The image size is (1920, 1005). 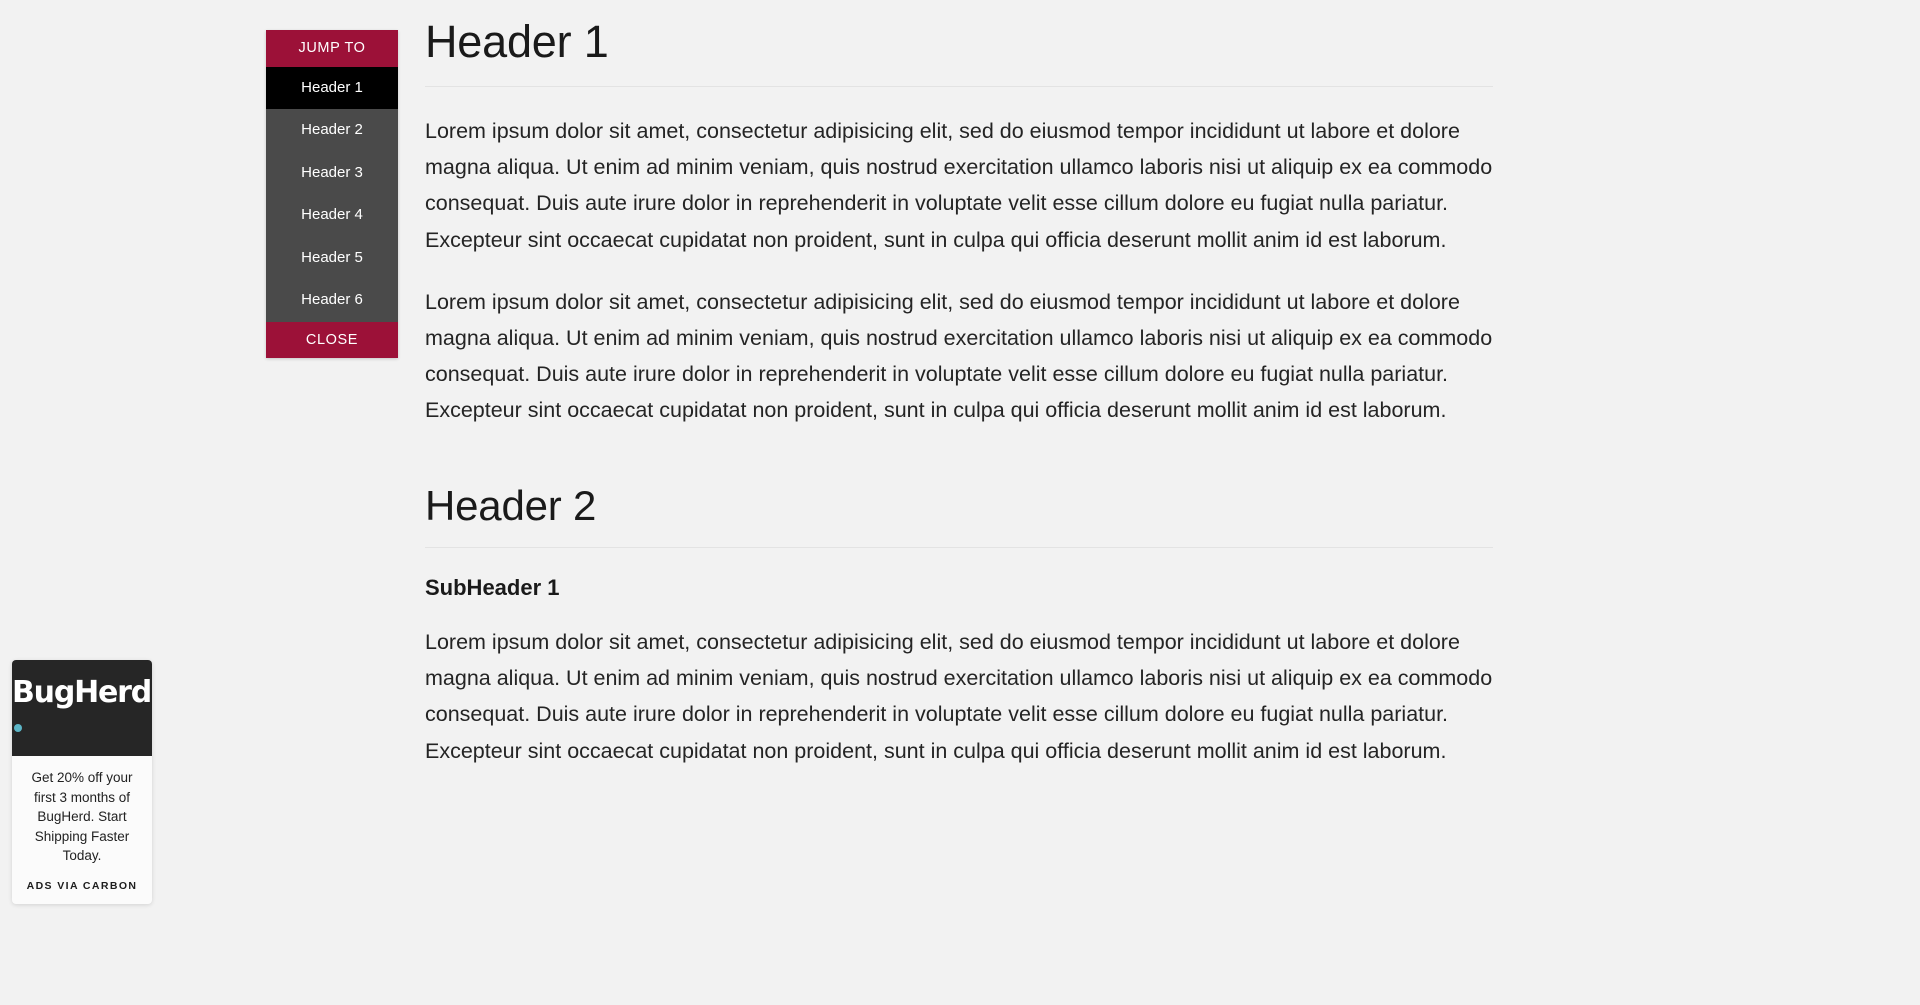 I want to click on jump-to-item-header-4: Header 4, so click(x=332, y=215).